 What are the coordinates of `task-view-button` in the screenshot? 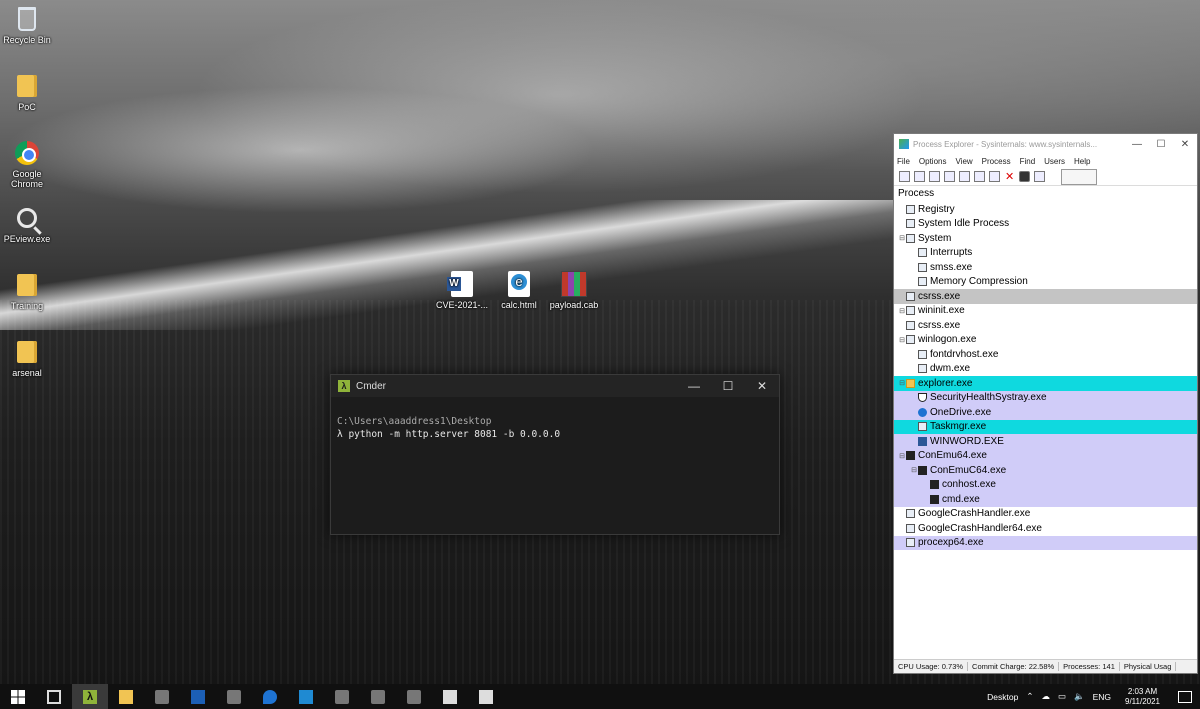 It's located at (54, 696).